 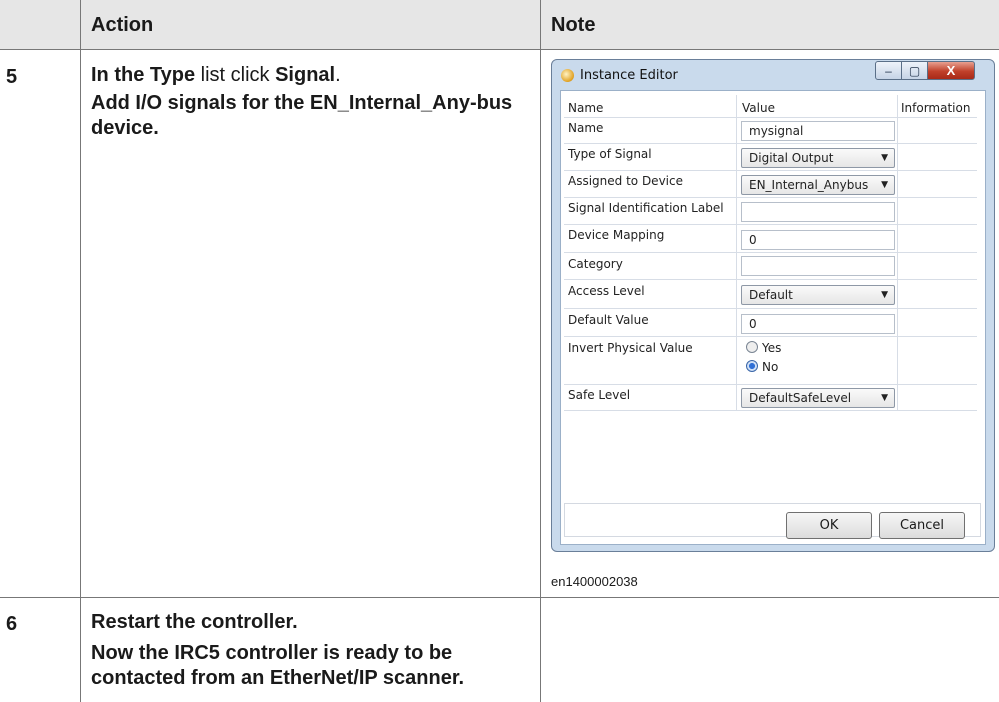 I want to click on grid-row: Name mysignal, so click(x=770, y=130).